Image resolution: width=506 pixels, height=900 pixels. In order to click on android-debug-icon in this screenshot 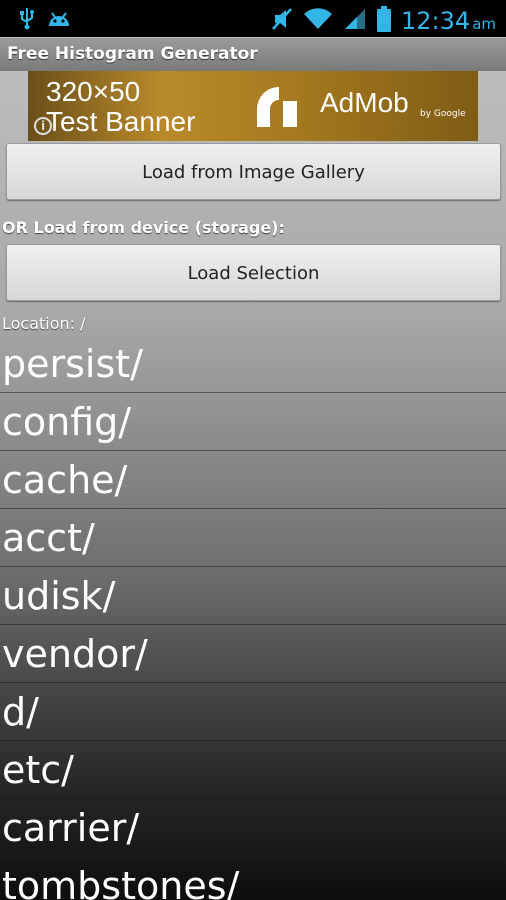, I will do `click(59, 20)`.